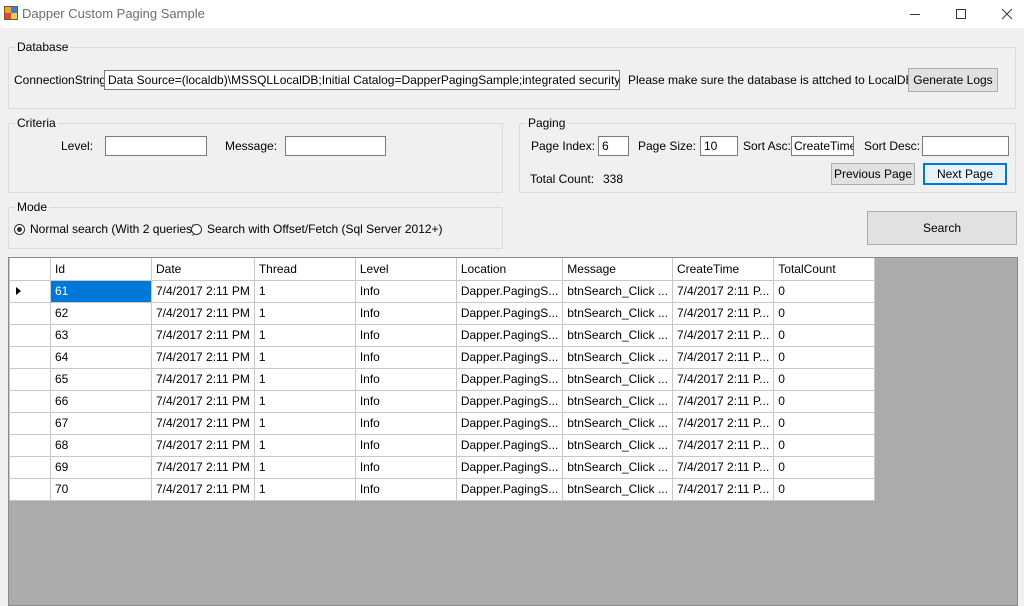 The width and height of the screenshot is (1024, 606). I want to click on column-header-totalcount: TotalCount, so click(824, 269).